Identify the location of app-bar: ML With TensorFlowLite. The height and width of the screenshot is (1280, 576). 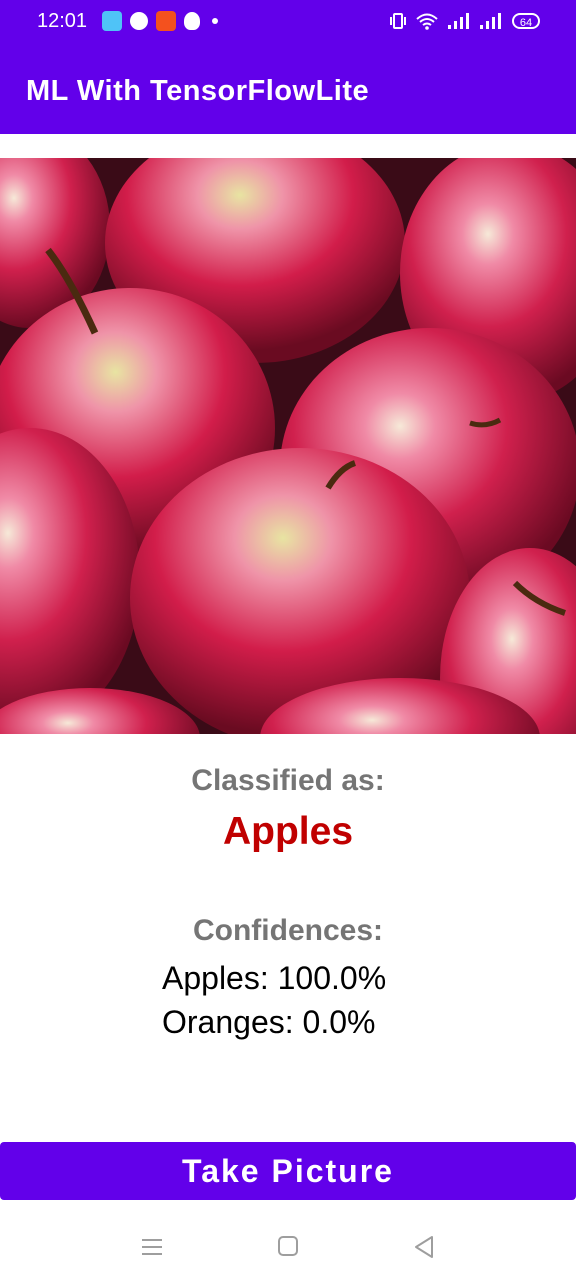
(288, 89).